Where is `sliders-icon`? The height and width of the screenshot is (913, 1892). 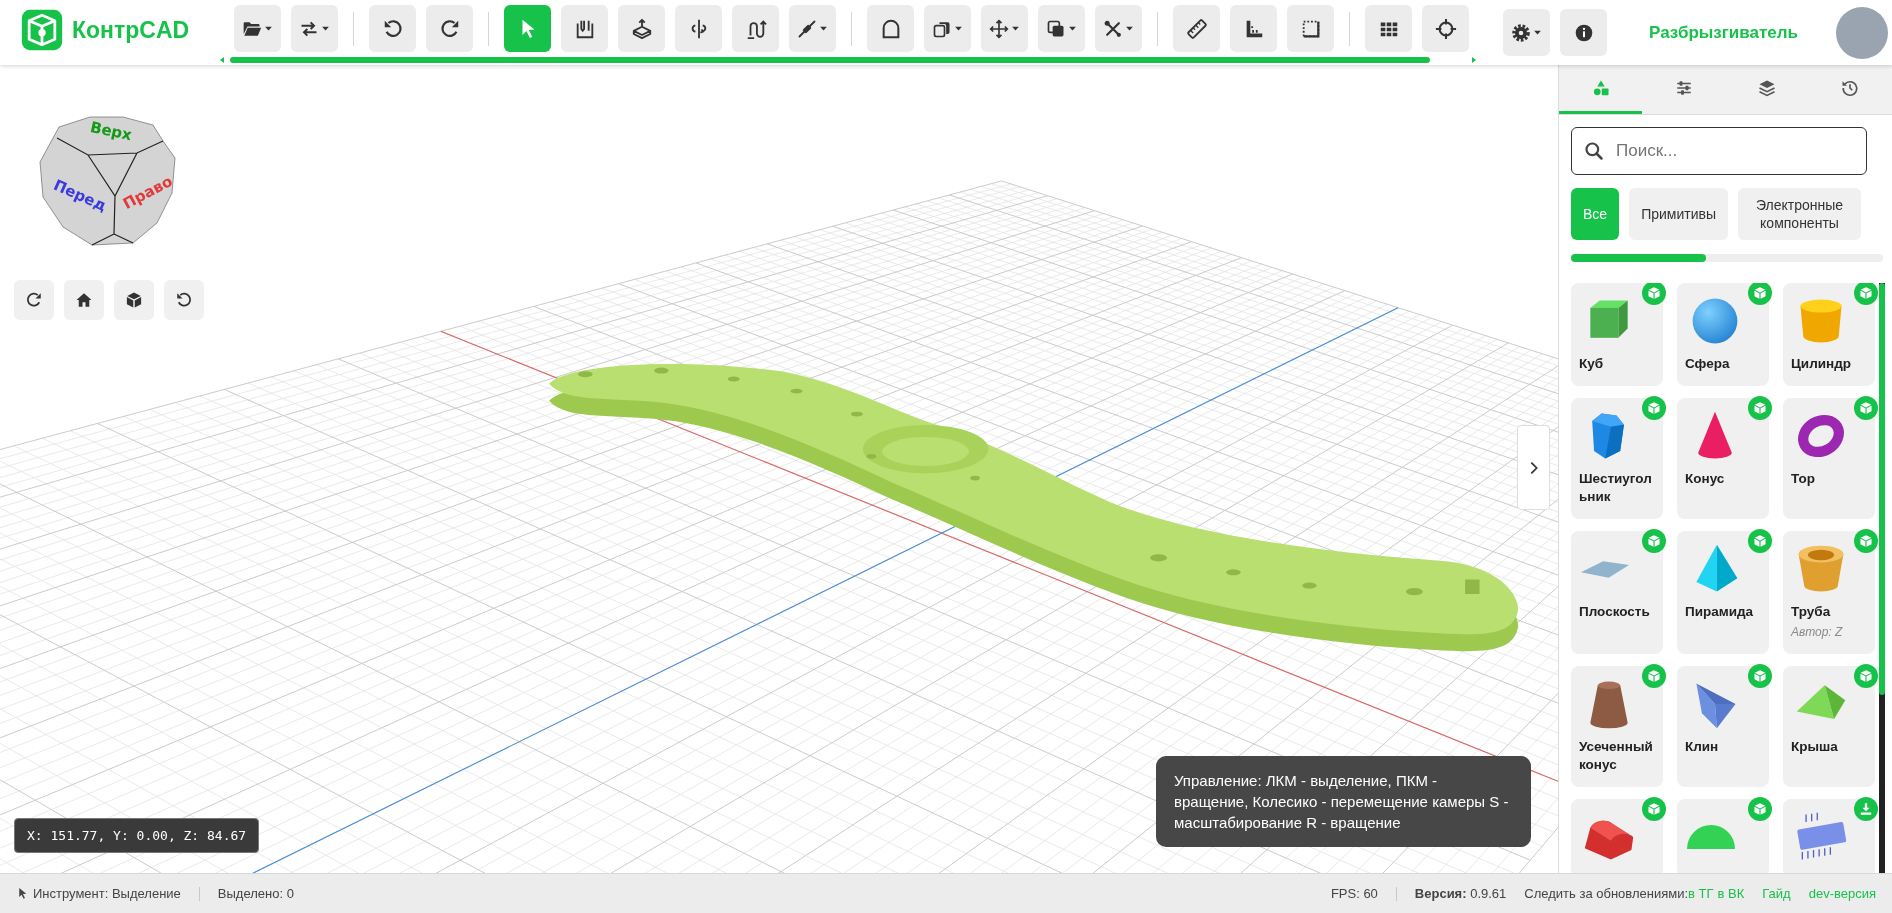 sliders-icon is located at coordinates (1683, 88).